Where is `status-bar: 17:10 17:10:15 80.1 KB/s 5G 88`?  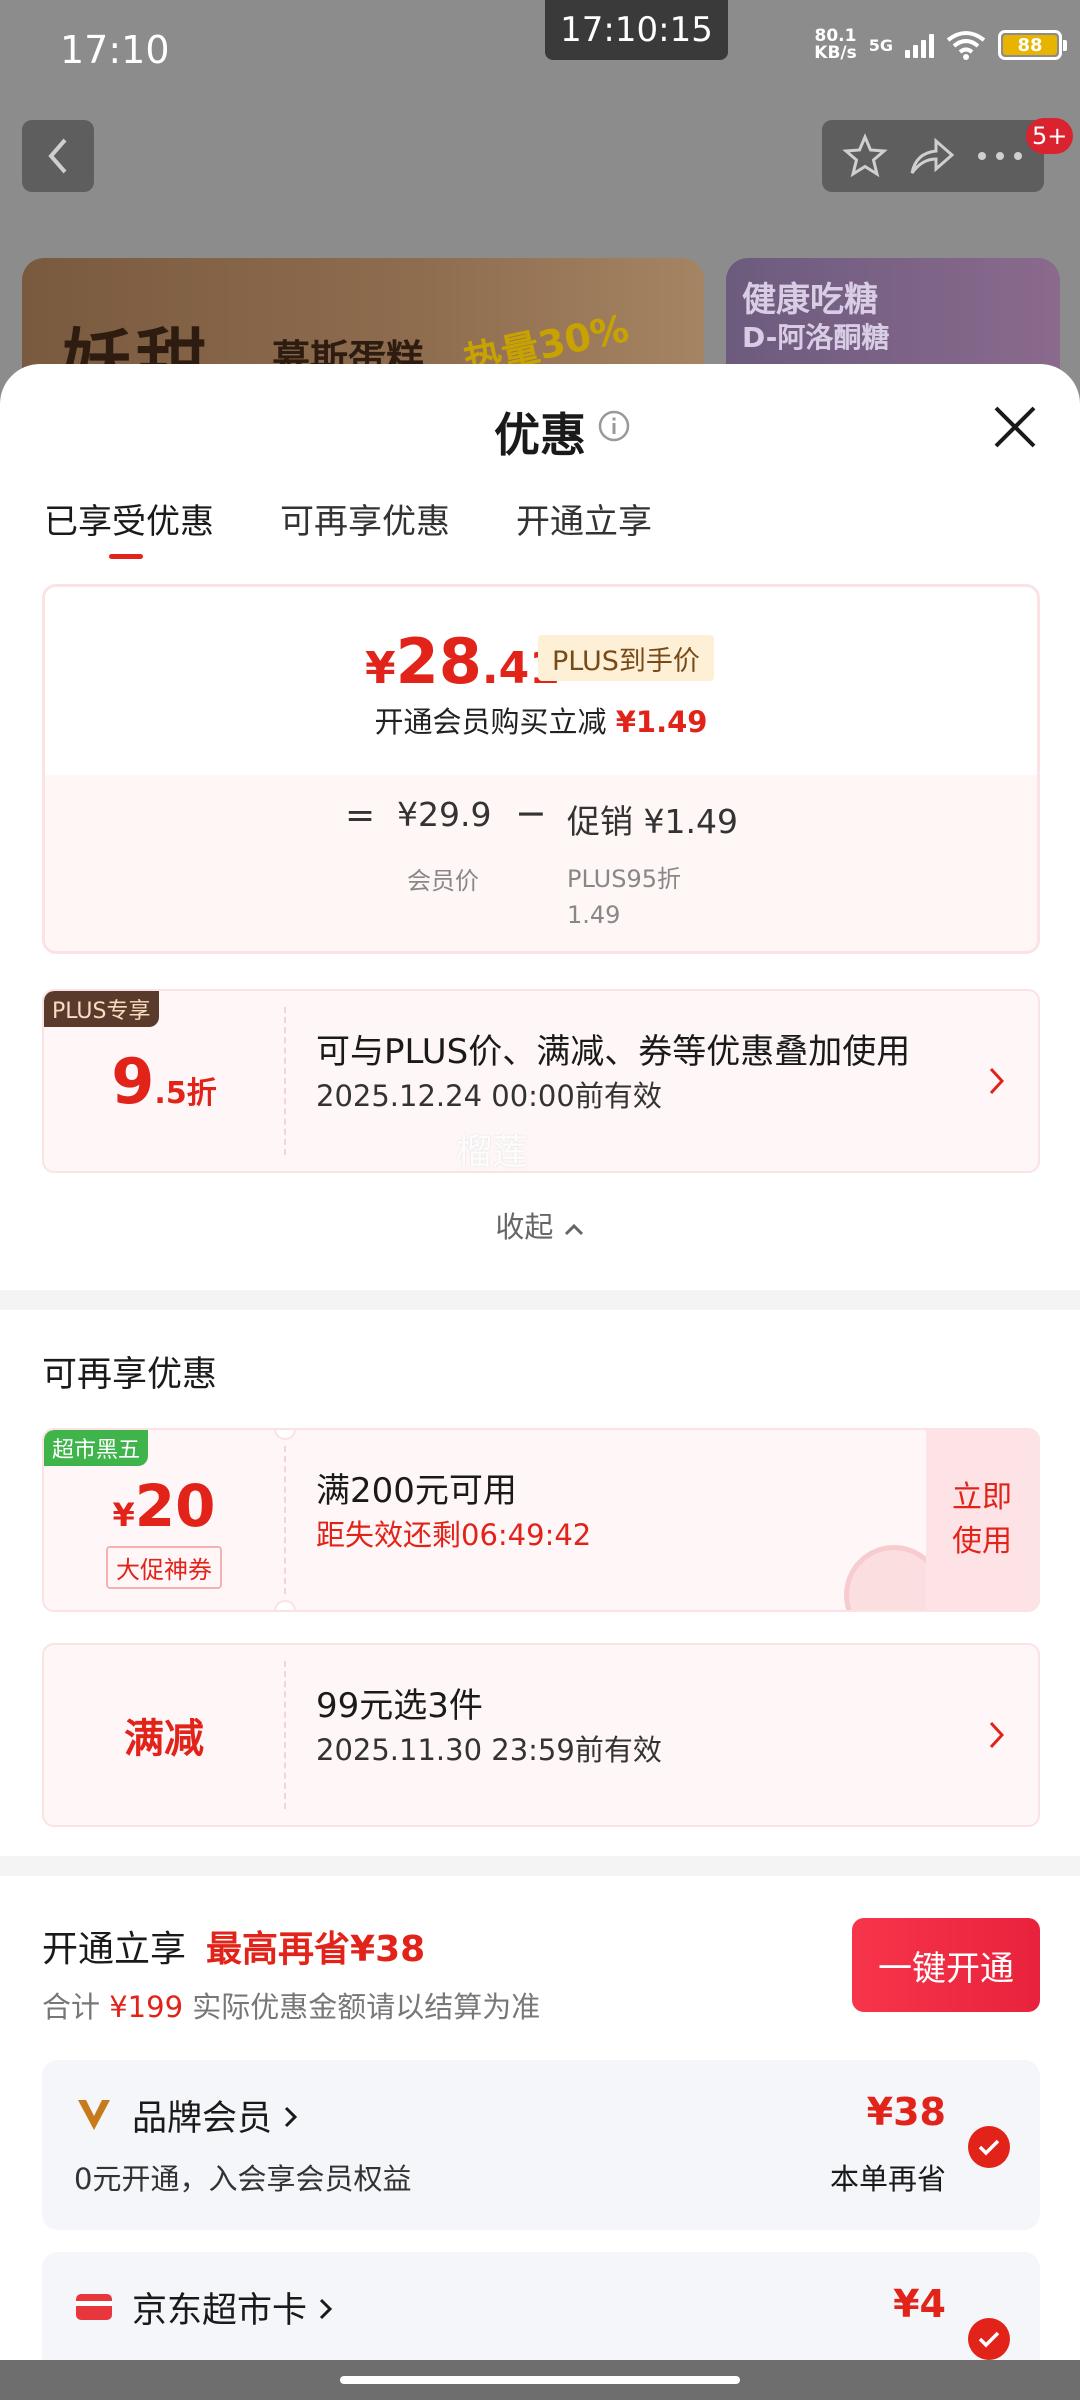 status-bar: 17:10 17:10:15 80.1 KB/s 5G 88 is located at coordinates (540, 50).